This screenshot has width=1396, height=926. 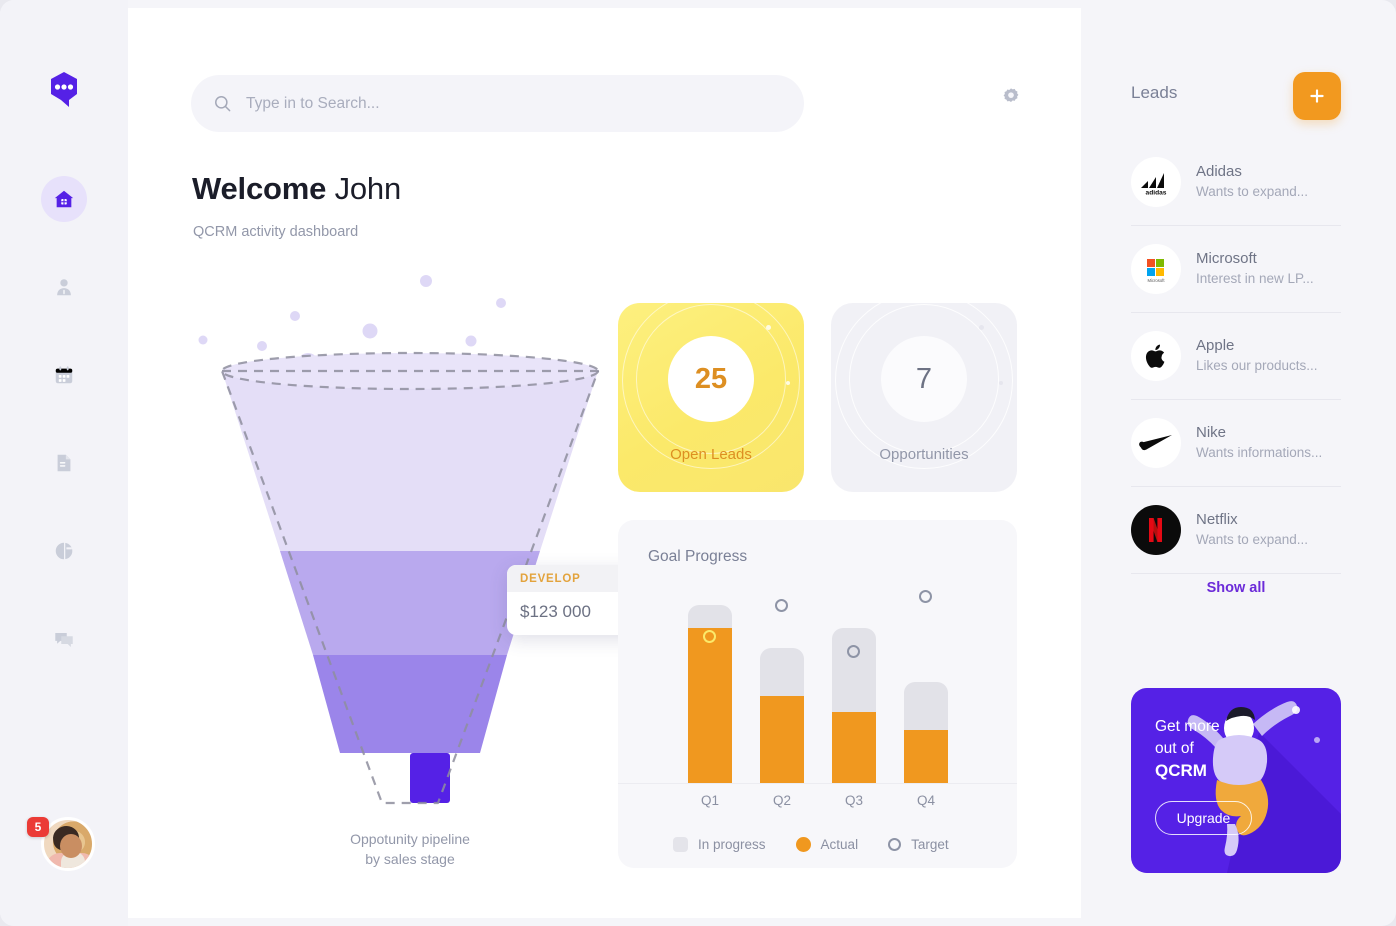 I want to click on lead-name: Microsoft, so click(x=1226, y=258).